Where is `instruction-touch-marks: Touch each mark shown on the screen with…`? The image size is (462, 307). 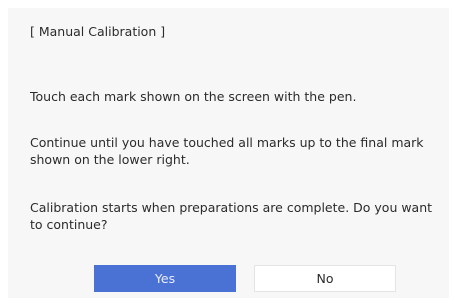 instruction-touch-marks: Touch each mark shown on the screen with… is located at coordinates (193, 96).